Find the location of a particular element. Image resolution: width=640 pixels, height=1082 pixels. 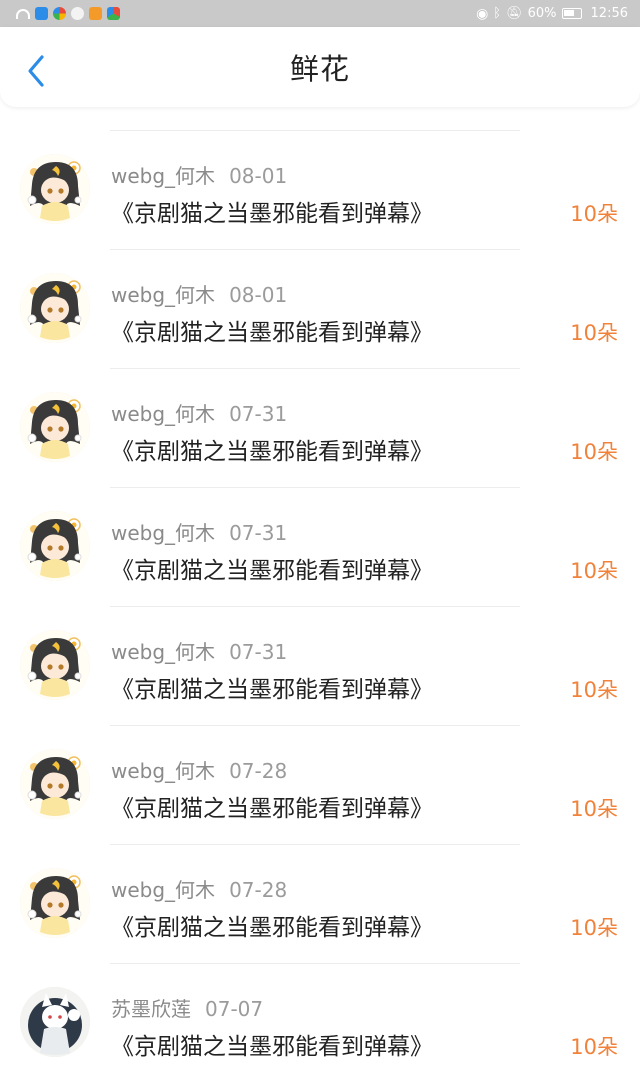

clock: 12:56 is located at coordinates (609, 13).